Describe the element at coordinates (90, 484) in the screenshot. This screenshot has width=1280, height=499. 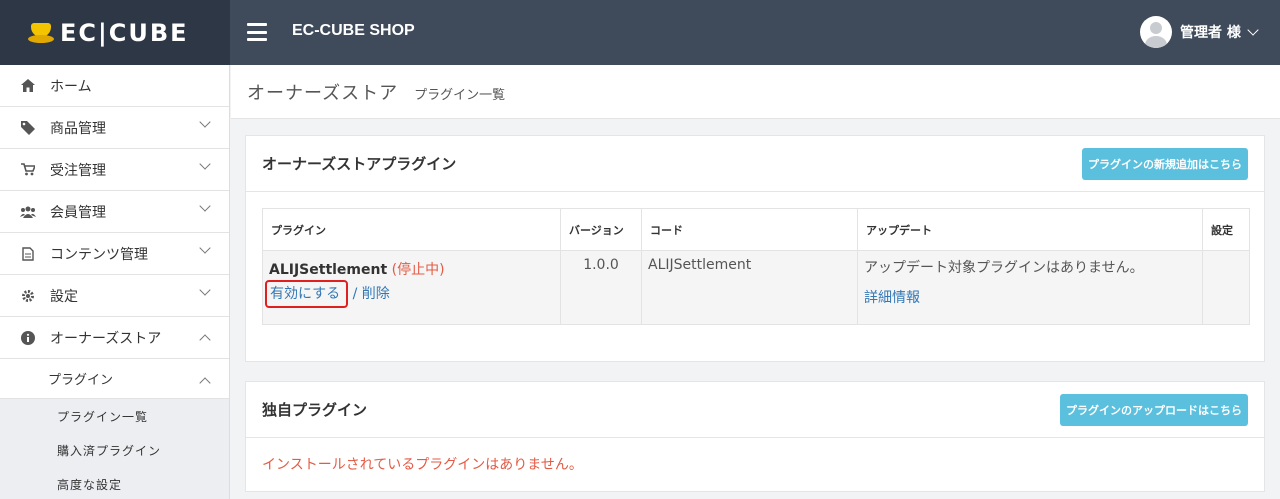
I see `sidebar-leaf-label: 高度な設定` at that location.